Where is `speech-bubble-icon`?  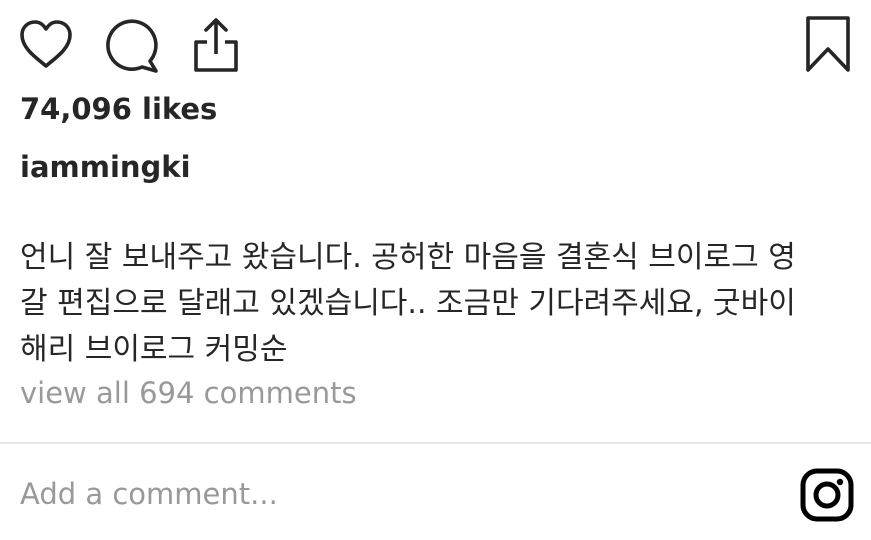 speech-bubble-icon is located at coordinates (132, 46).